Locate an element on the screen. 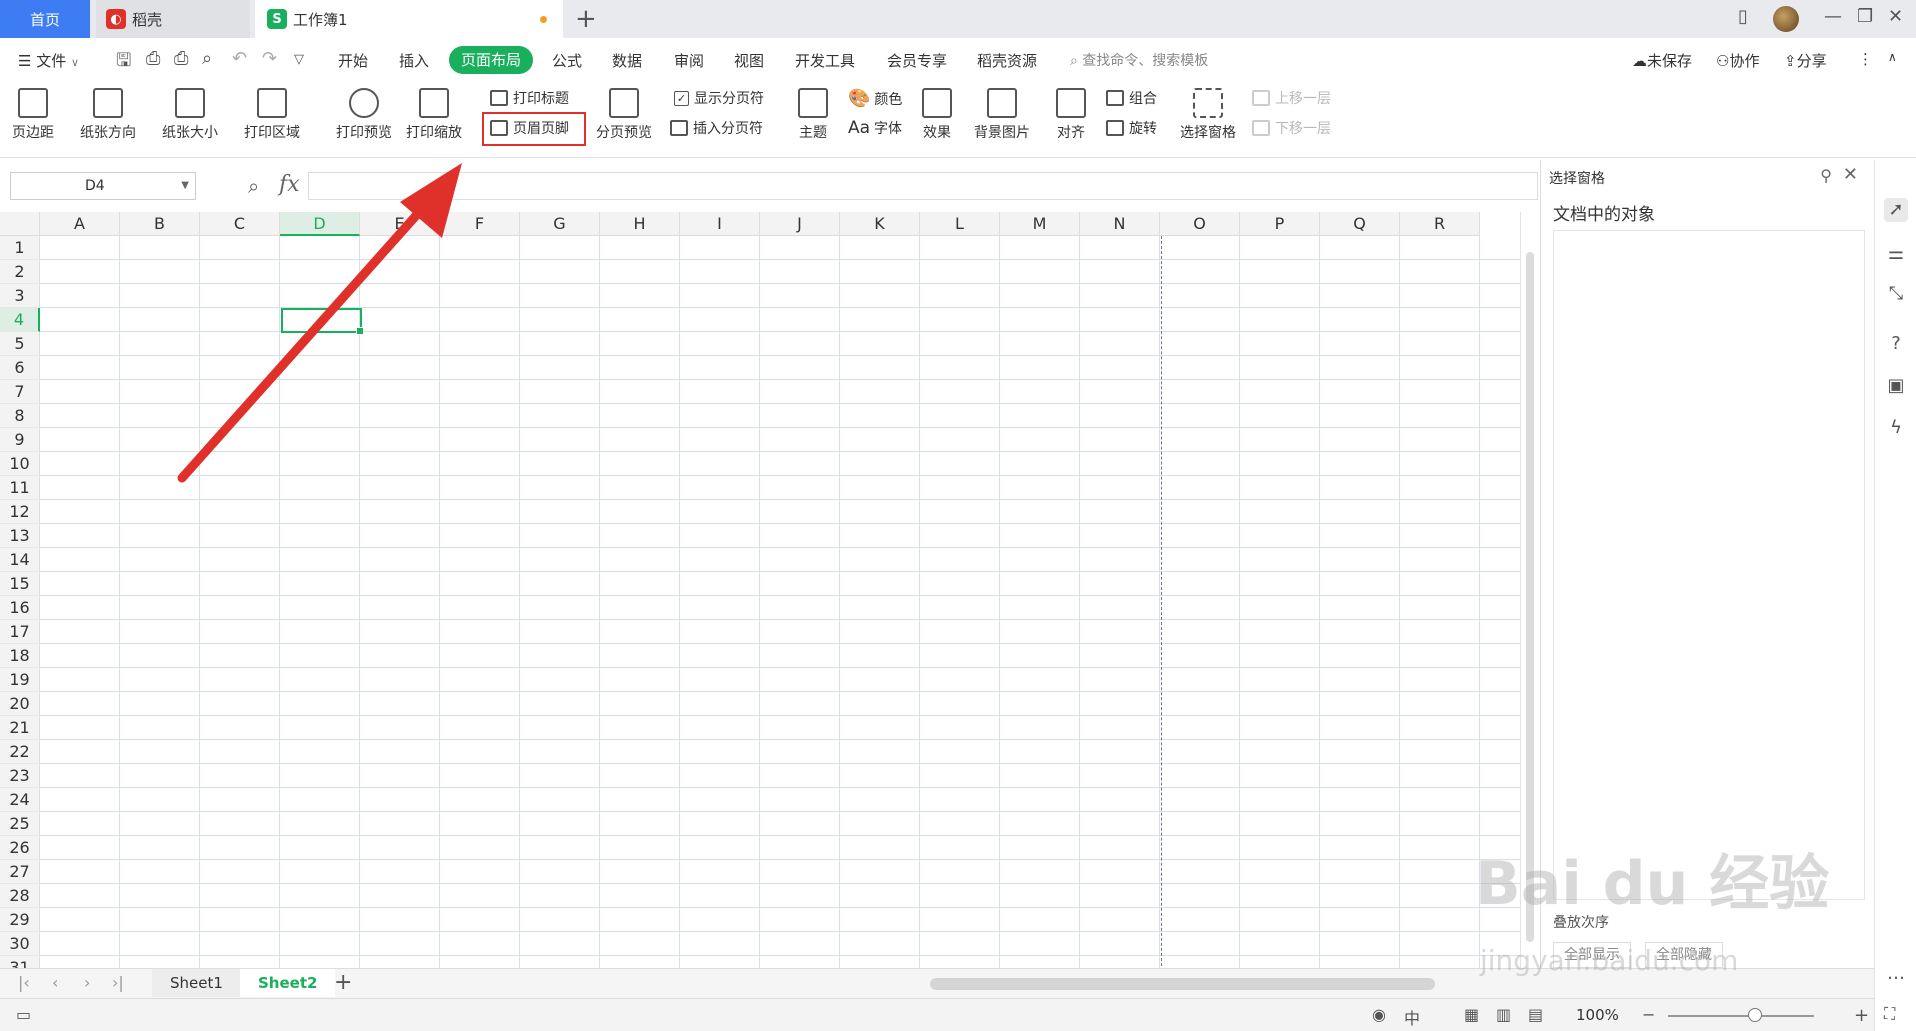  transform-icon: ⤡ is located at coordinates (1896, 294).